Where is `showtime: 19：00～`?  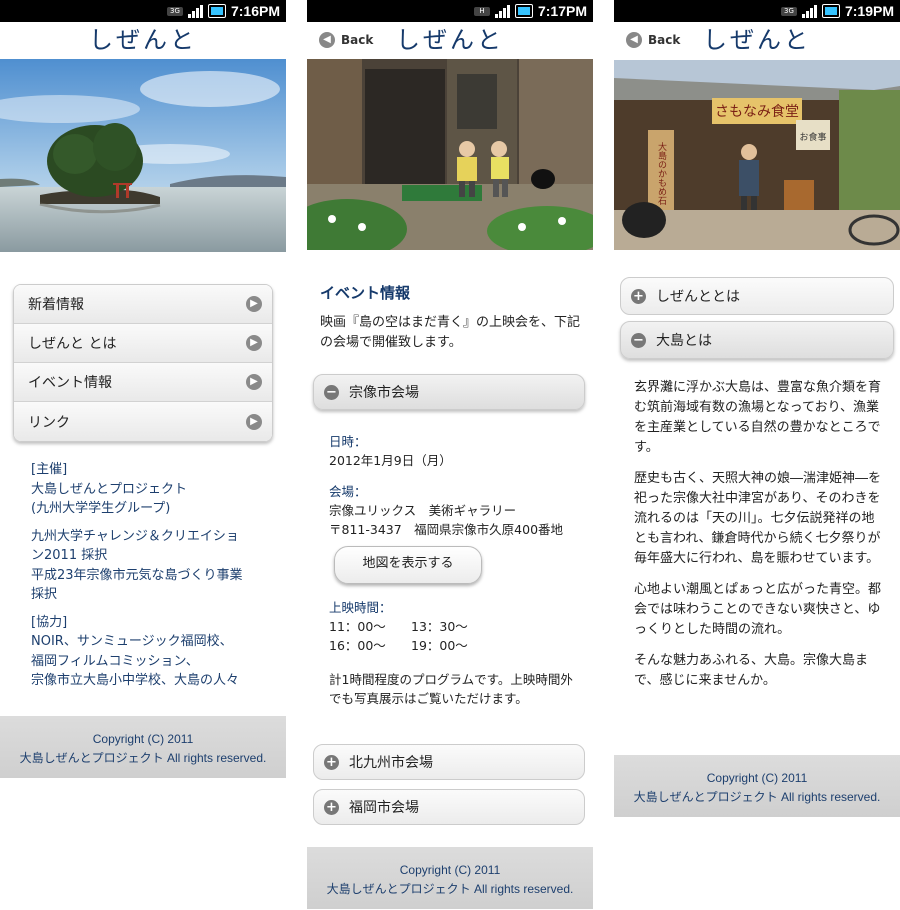 showtime: 19：00～ is located at coordinates (439, 645).